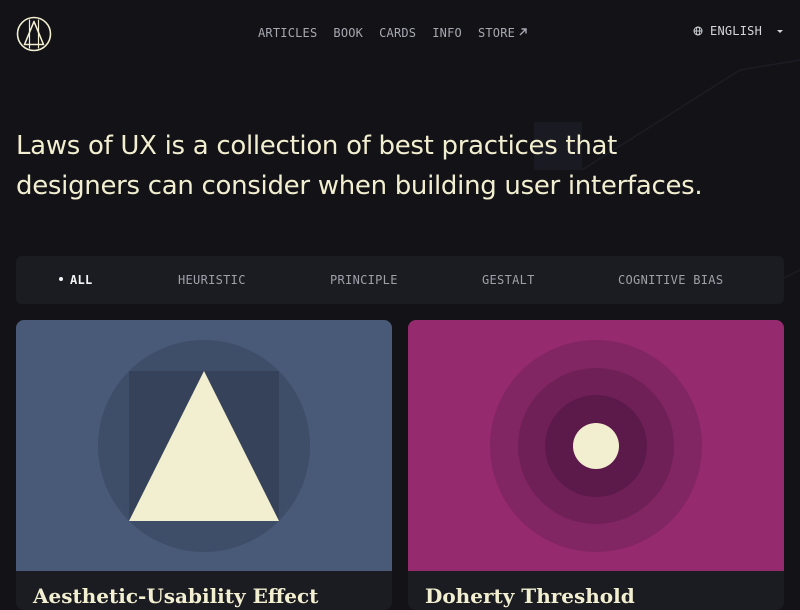 The height and width of the screenshot is (610, 800). What do you see at coordinates (34, 34) in the screenshot?
I see `laws-of-ux-logo-icon` at bounding box center [34, 34].